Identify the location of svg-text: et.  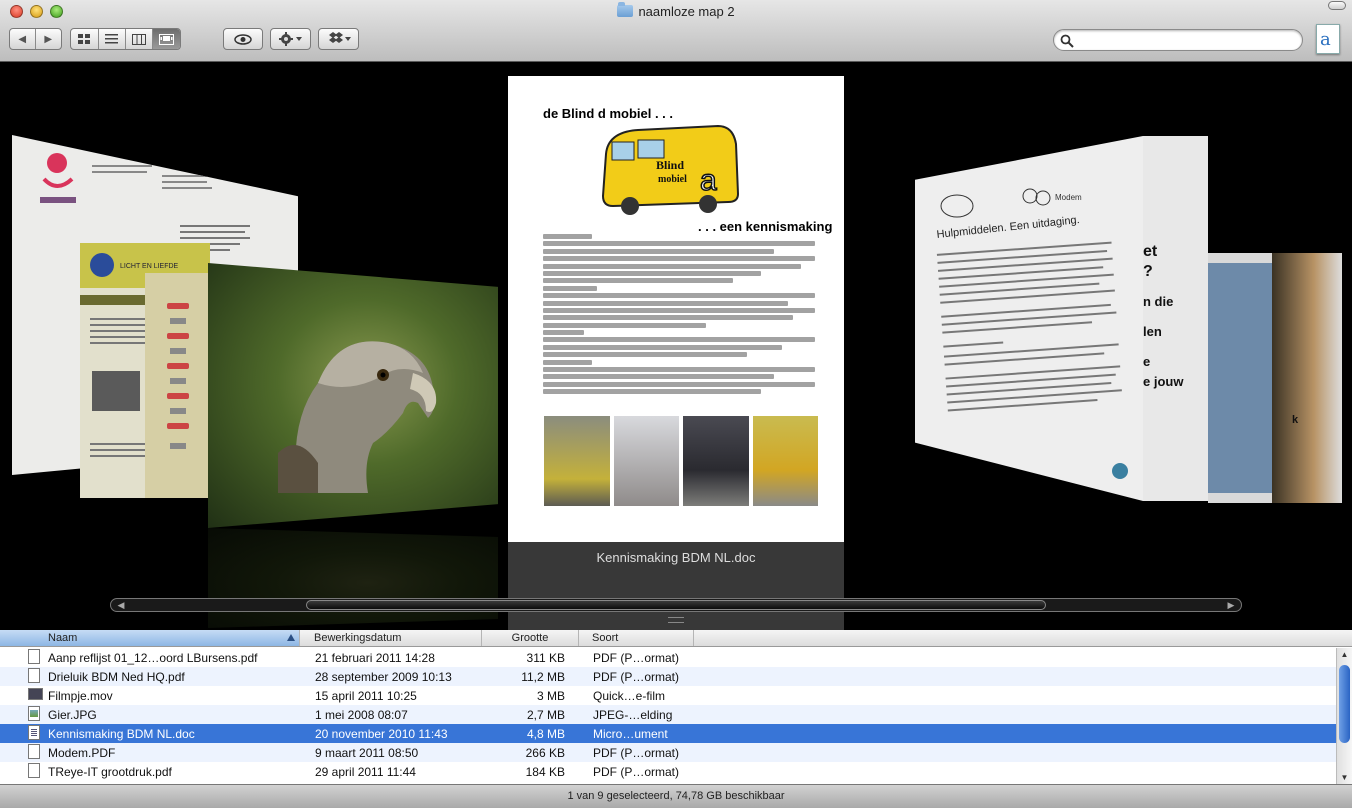
(1150, 251).